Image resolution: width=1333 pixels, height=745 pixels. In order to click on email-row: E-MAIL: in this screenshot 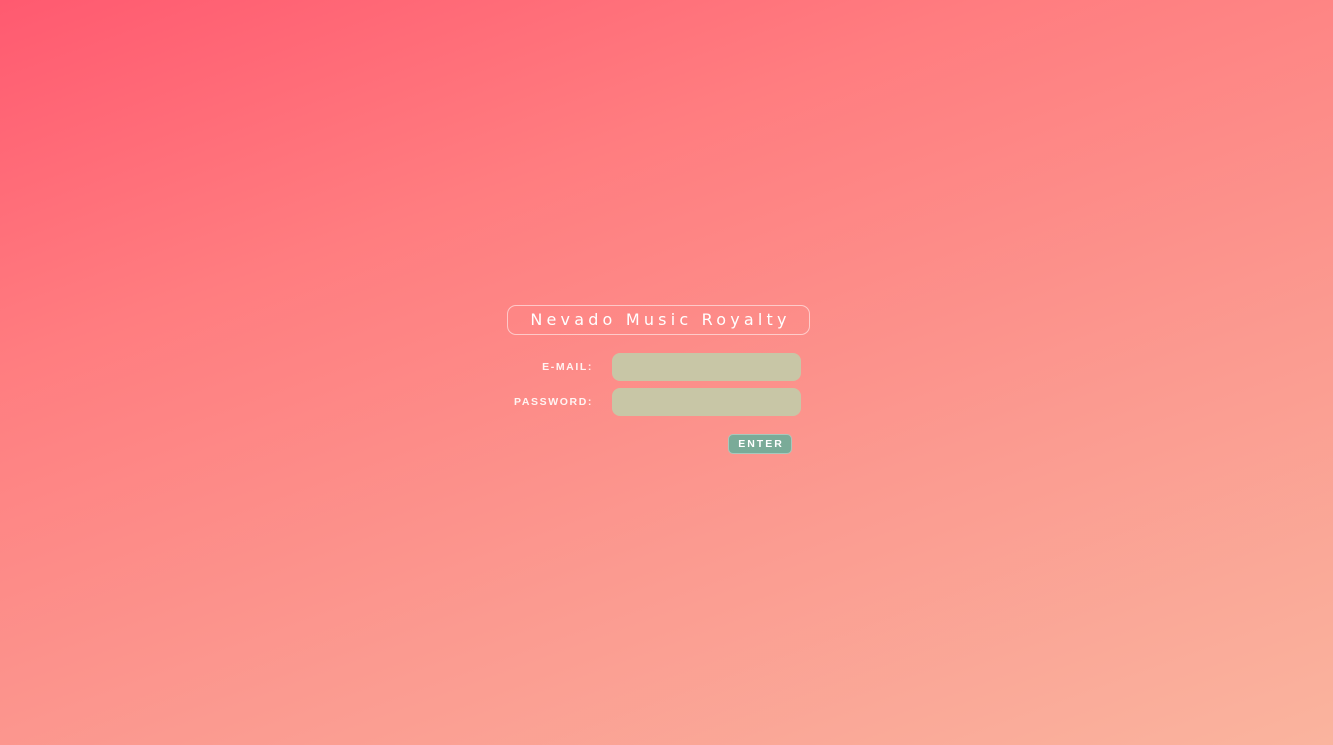, I will do `click(658, 367)`.